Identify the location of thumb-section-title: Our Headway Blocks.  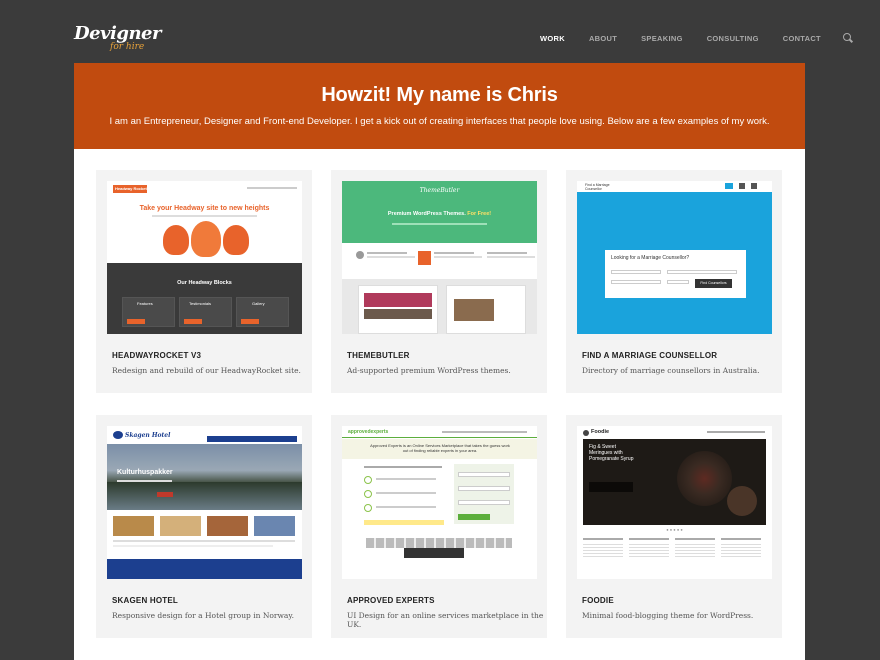
(204, 283).